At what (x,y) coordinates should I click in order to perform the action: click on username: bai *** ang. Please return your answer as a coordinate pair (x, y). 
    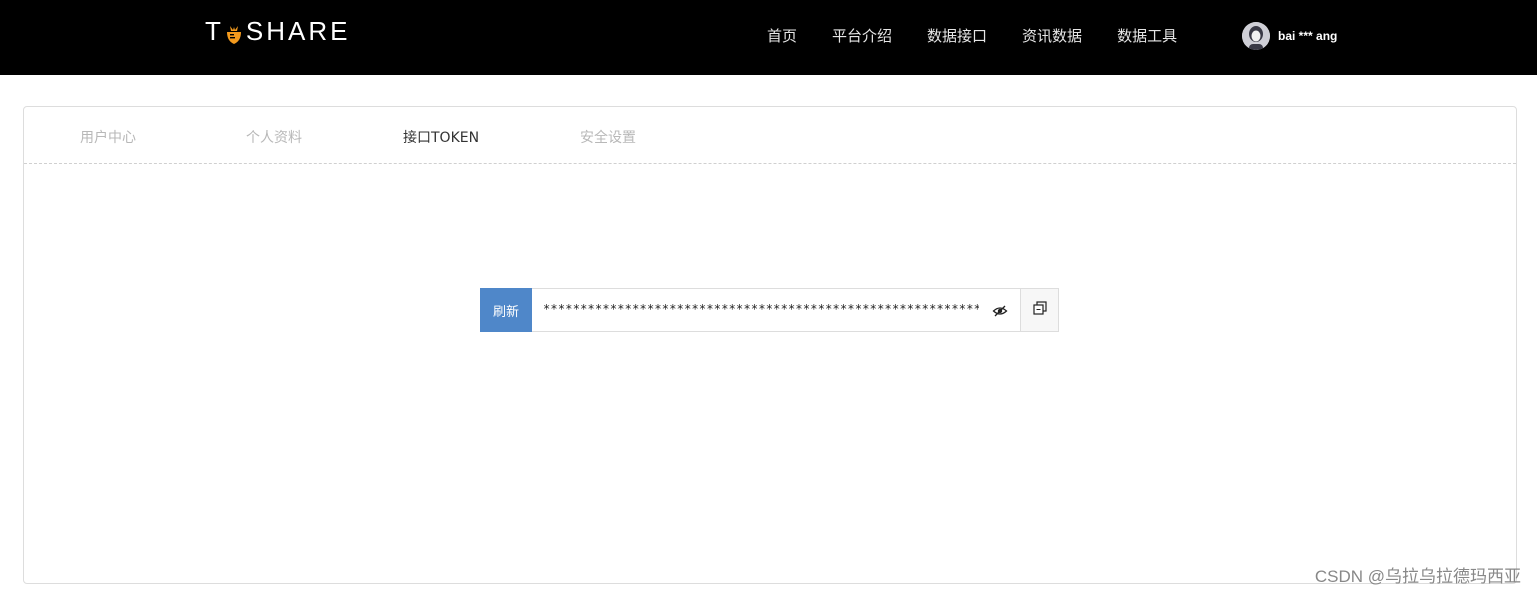
    Looking at the image, I should click on (1307, 36).